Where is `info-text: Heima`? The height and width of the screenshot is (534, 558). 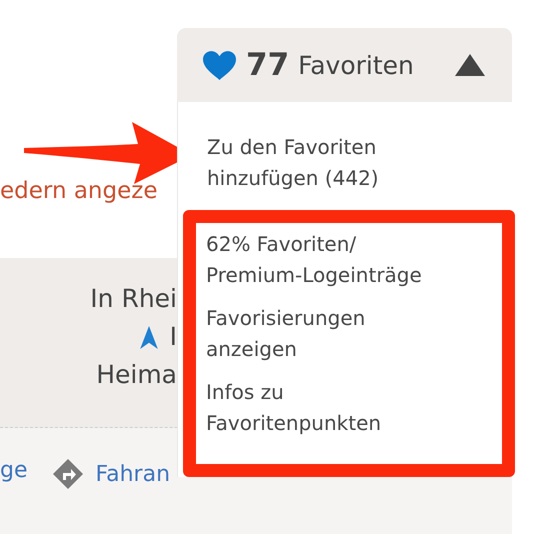
info-text: Heima is located at coordinates (136, 375).